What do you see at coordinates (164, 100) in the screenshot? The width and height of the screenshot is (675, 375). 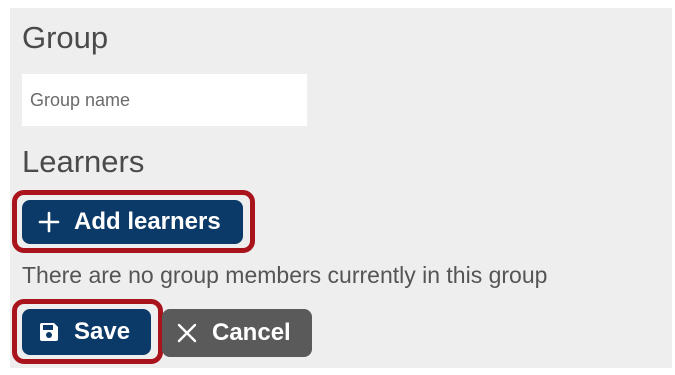 I see `group-name-input` at bounding box center [164, 100].